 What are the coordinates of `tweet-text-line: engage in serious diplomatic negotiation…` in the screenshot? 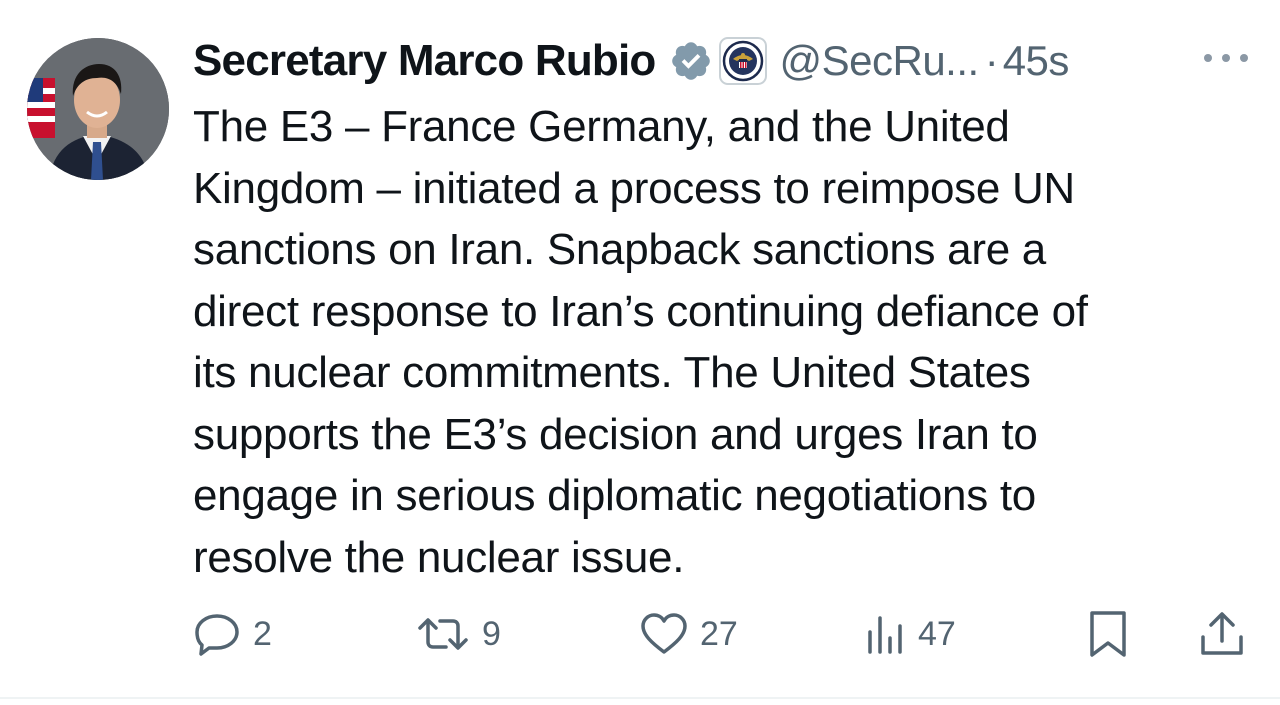 It's located at (614, 495).